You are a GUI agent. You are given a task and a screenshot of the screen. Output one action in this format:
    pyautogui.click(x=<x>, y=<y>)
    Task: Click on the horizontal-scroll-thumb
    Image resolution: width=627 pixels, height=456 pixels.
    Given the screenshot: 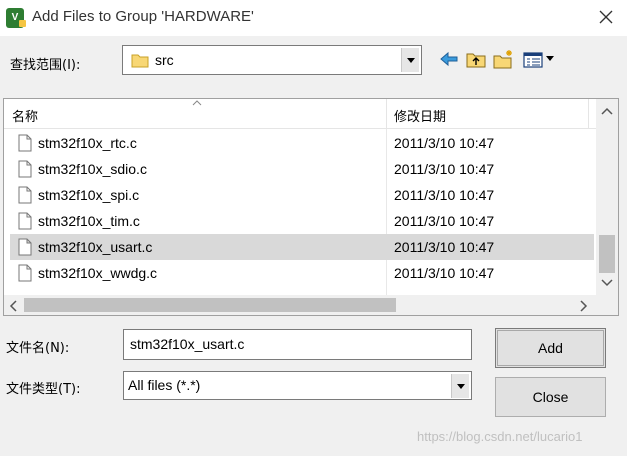 What is the action you would take?
    pyautogui.click(x=210, y=305)
    